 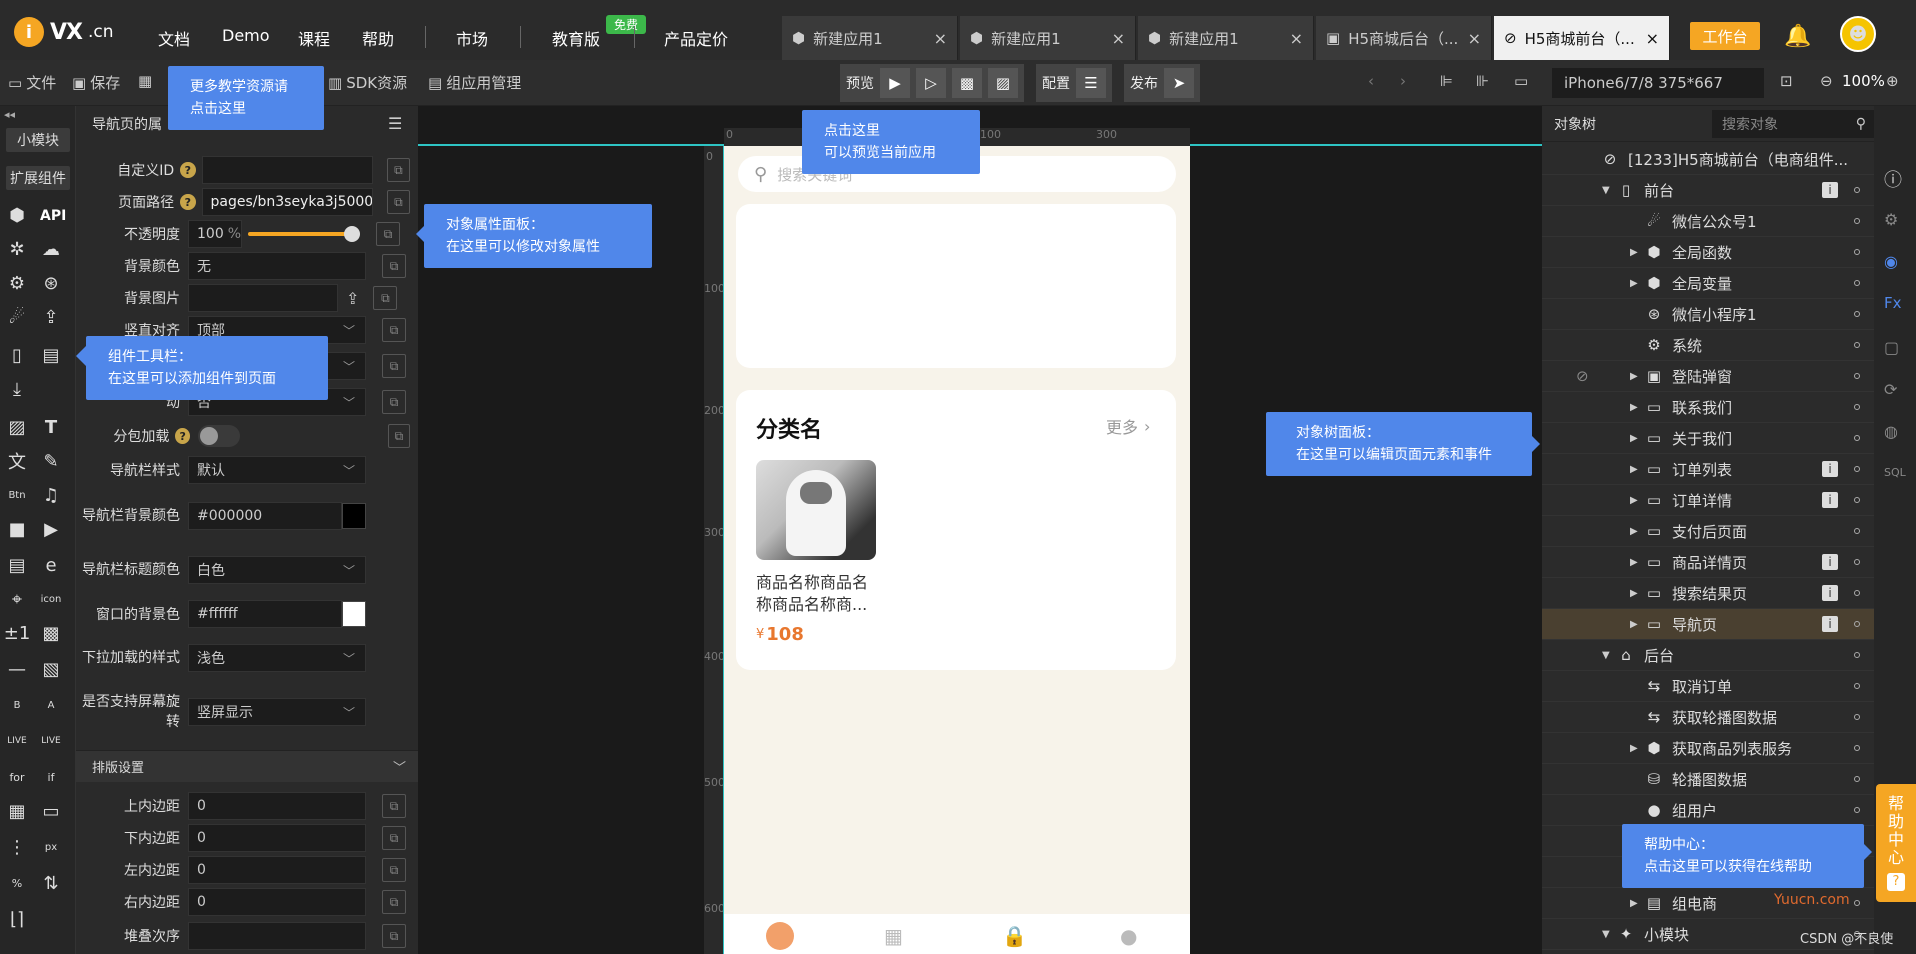 I want to click on menu-icon: ☰, so click(x=395, y=123).